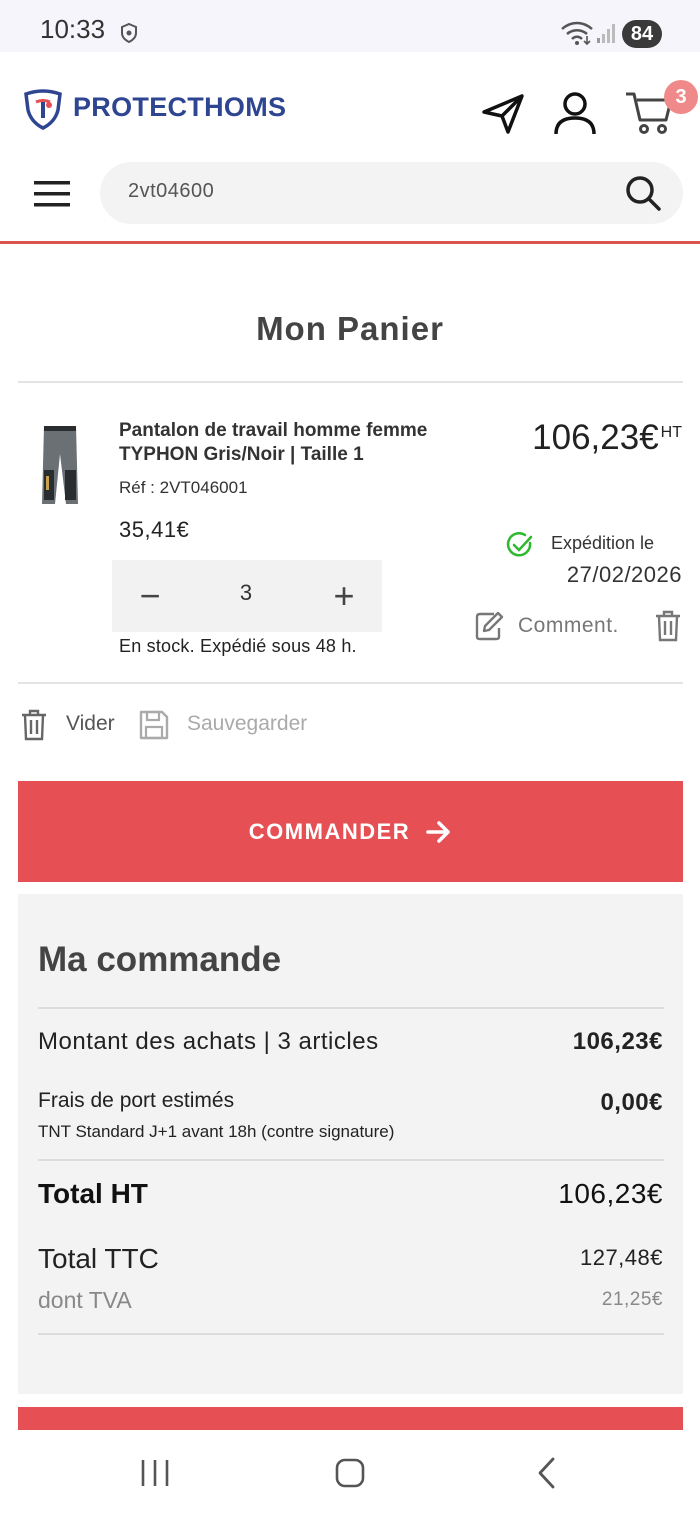 This screenshot has width=700, height=1517. What do you see at coordinates (668, 626) in the screenshot?
I see `delete-item-icon` at bounding box center [668, 626].